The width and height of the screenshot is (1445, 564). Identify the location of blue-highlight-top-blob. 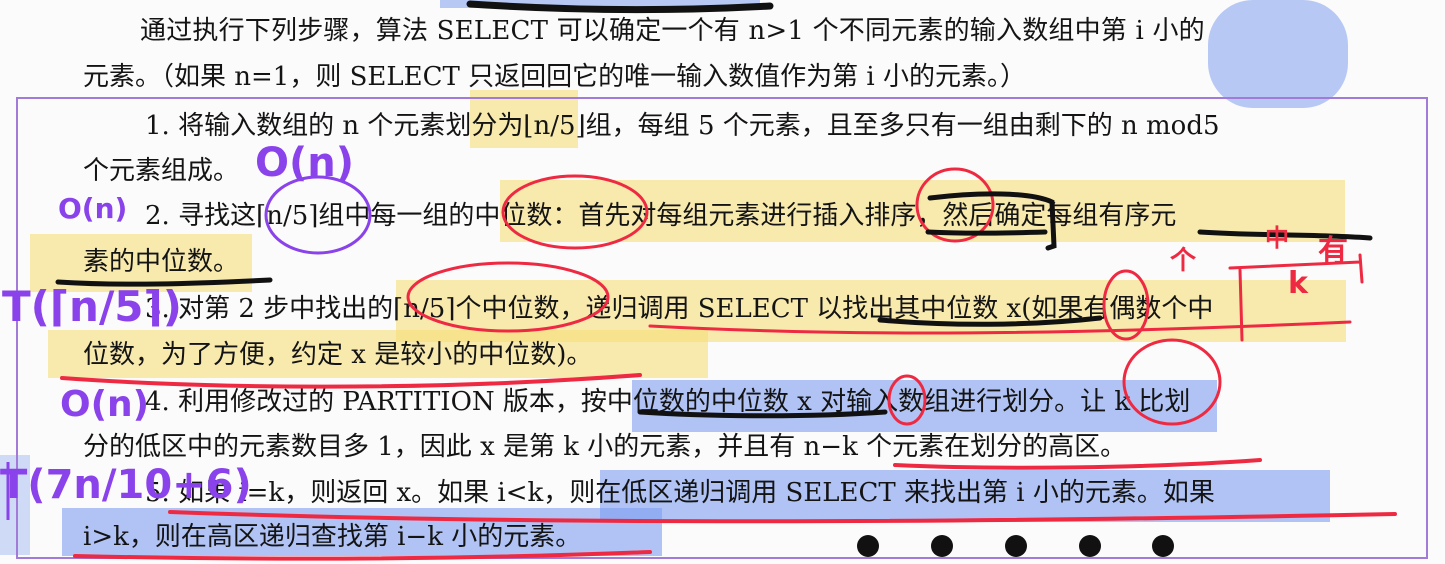
(1278, 54).